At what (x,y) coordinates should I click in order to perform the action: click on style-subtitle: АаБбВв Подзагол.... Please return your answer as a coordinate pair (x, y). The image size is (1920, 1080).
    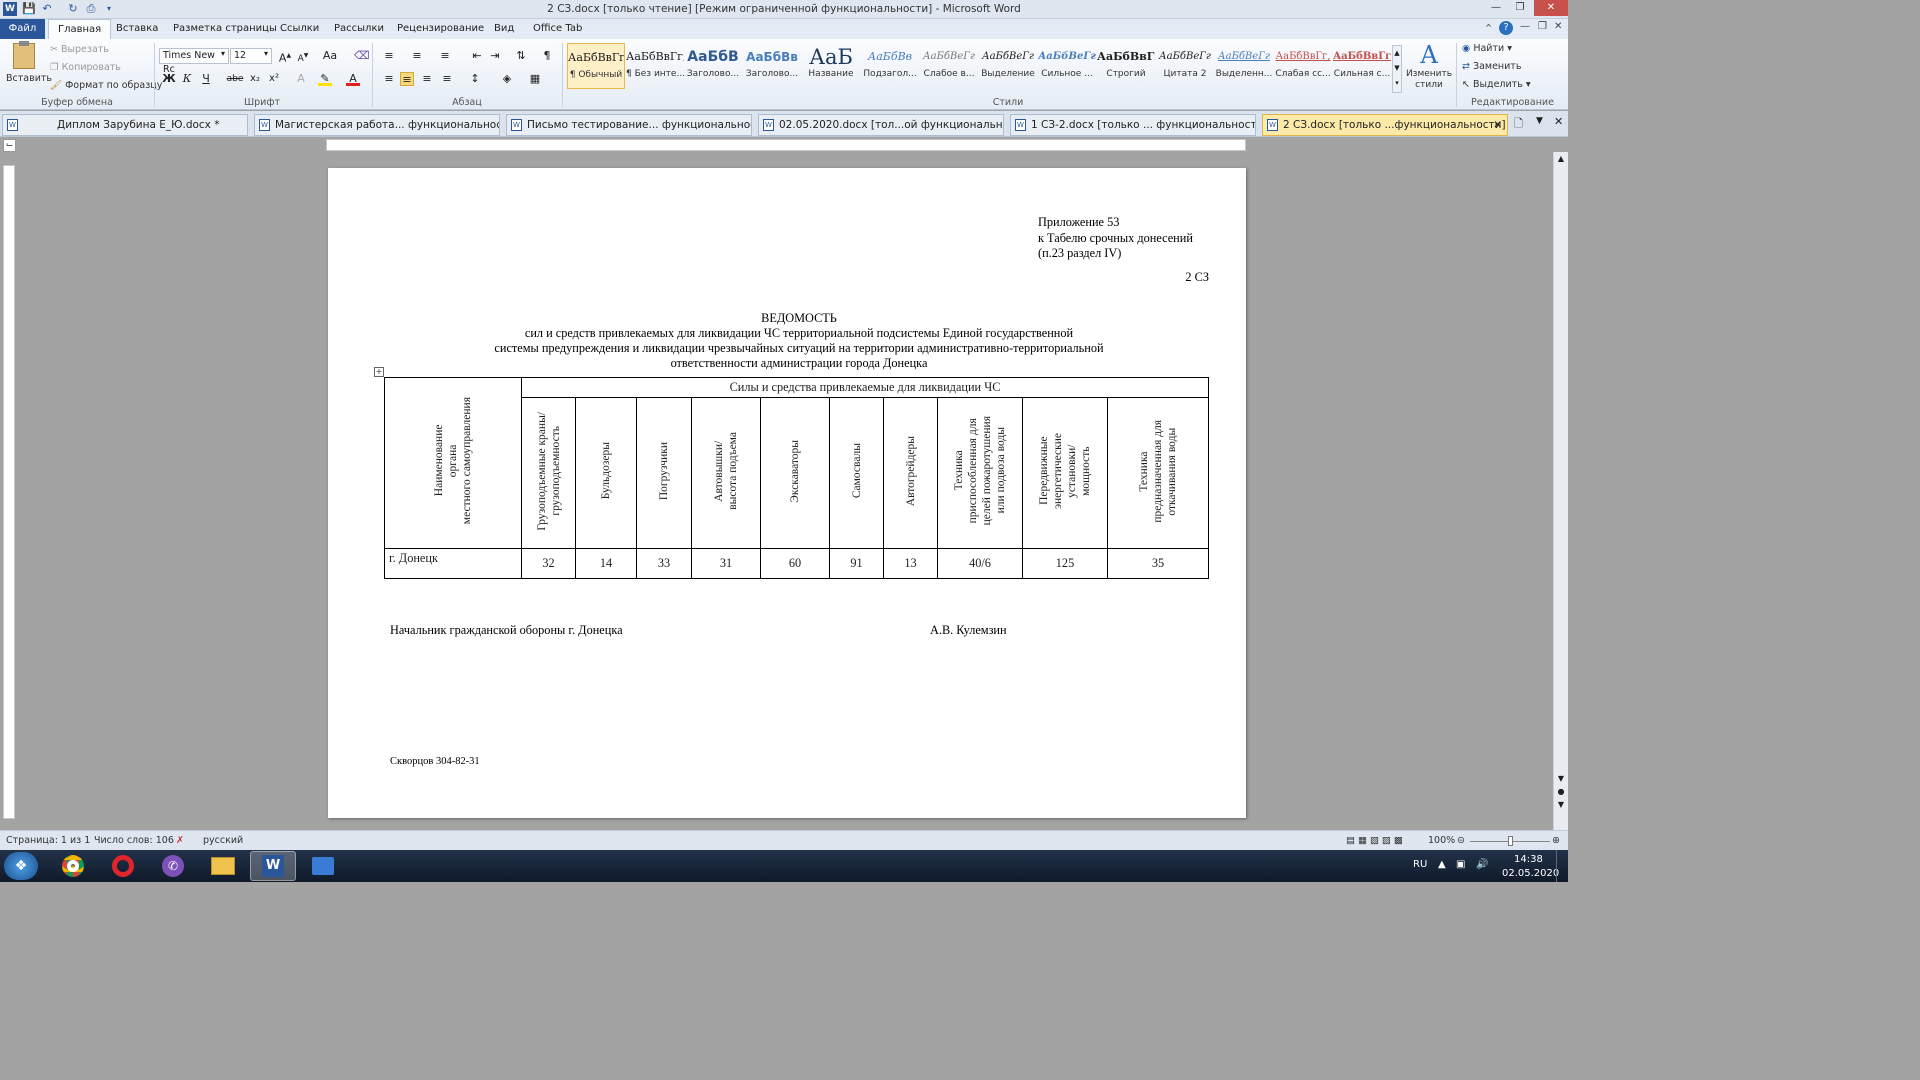
    Looking at the image, I should click on (890, 66).